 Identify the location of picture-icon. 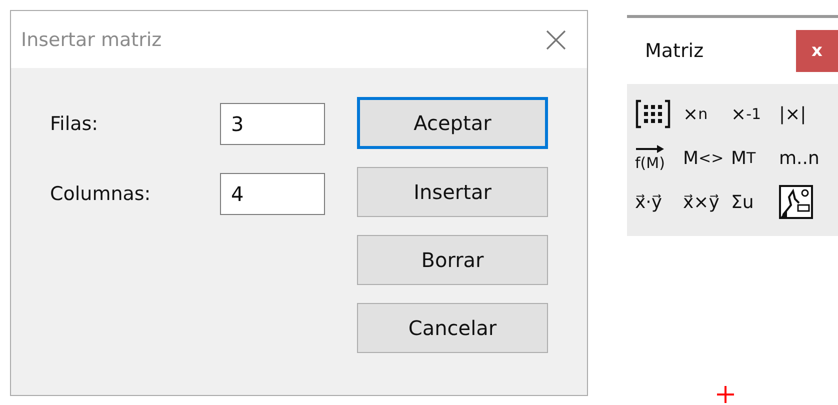
(796, 202).